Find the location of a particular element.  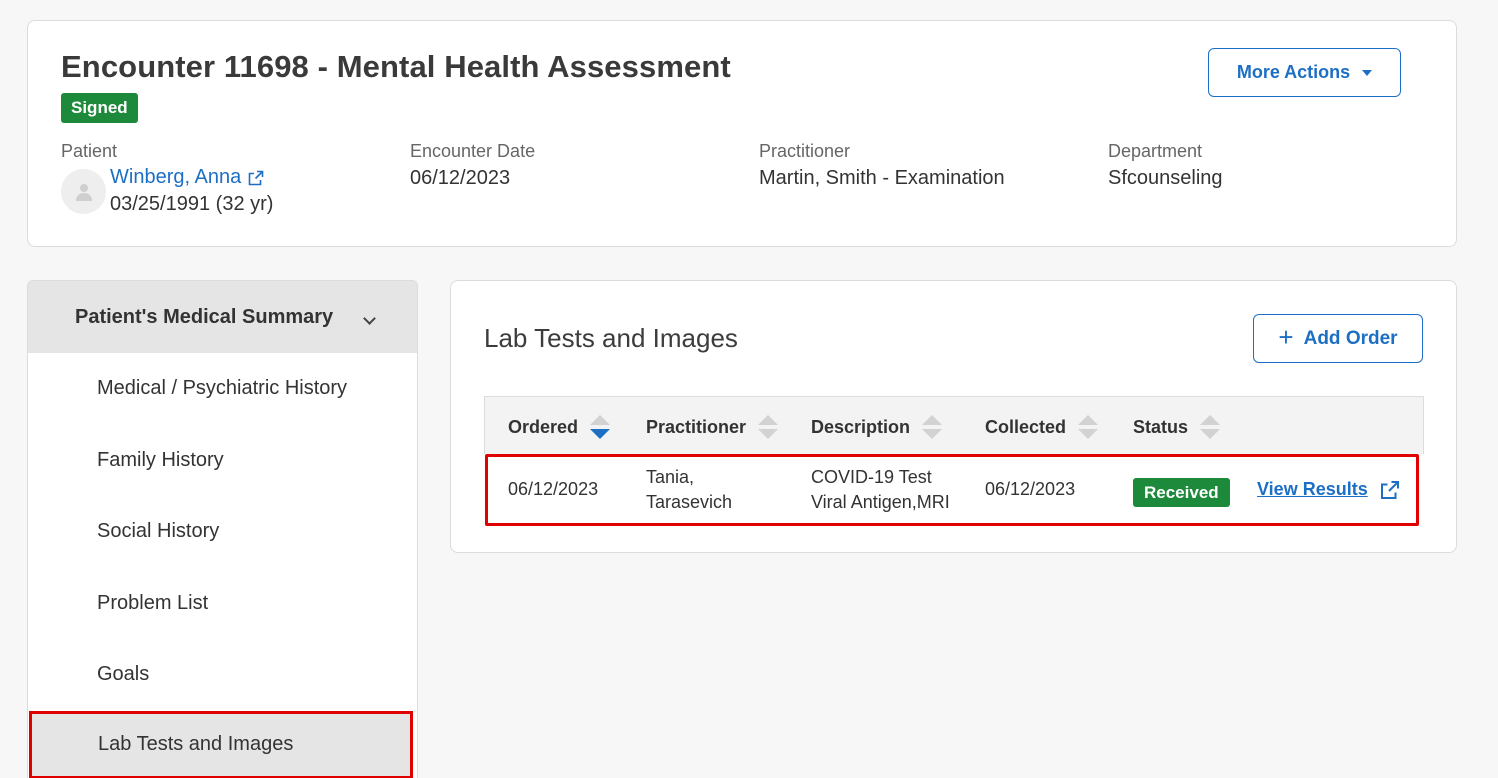

practitioner-line-2: Tarasevich is located at coordinates (689, 502).